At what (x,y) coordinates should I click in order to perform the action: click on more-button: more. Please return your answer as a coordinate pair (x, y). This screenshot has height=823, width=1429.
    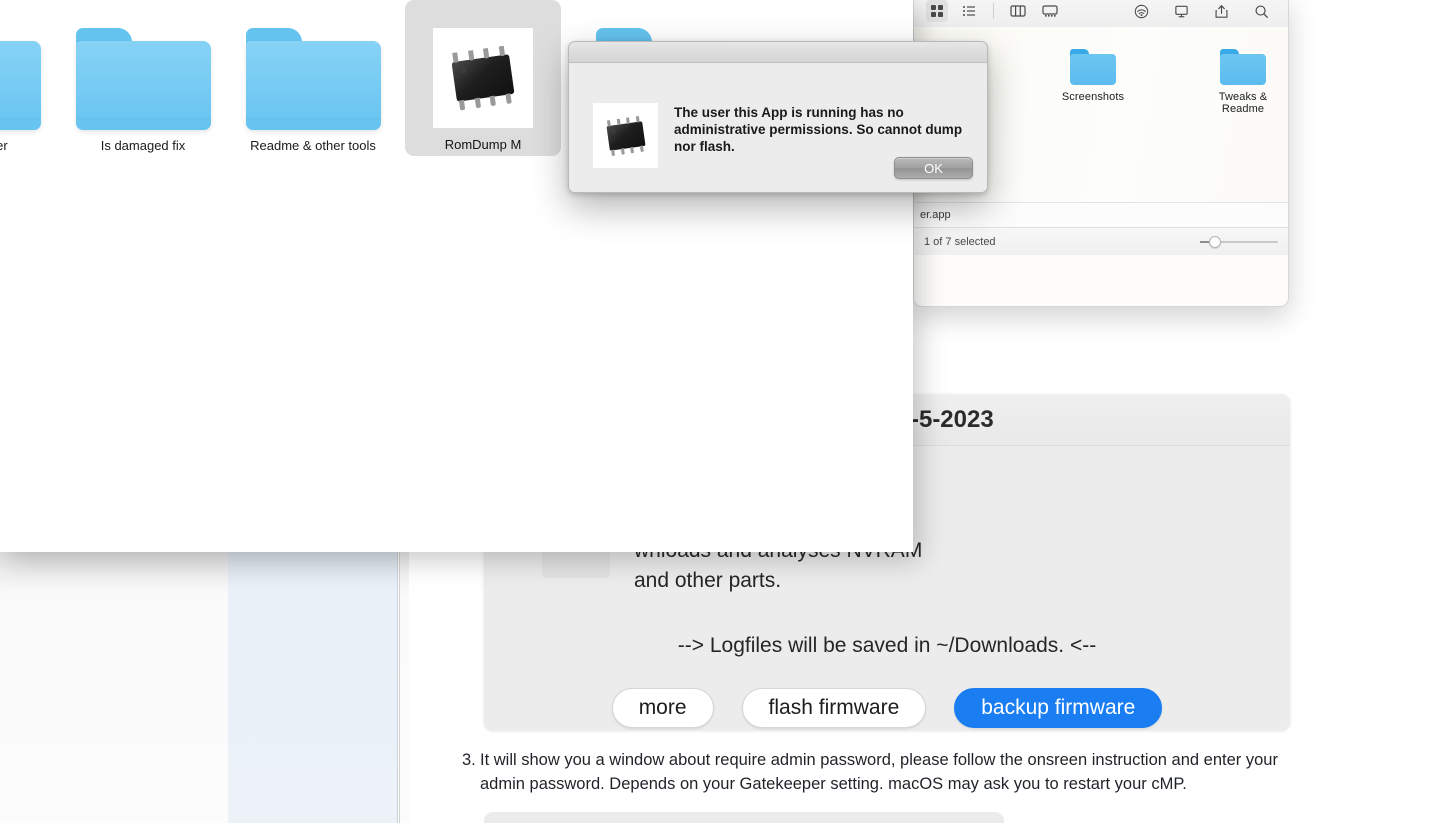
    Looking at the image, I should click on (662, 708).